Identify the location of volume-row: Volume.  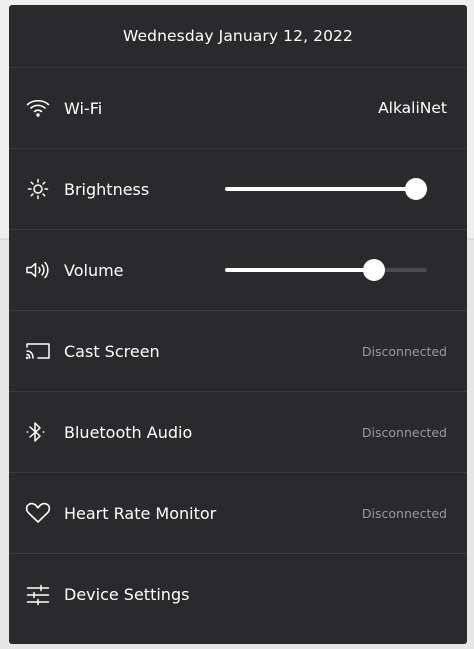
(238, 270).